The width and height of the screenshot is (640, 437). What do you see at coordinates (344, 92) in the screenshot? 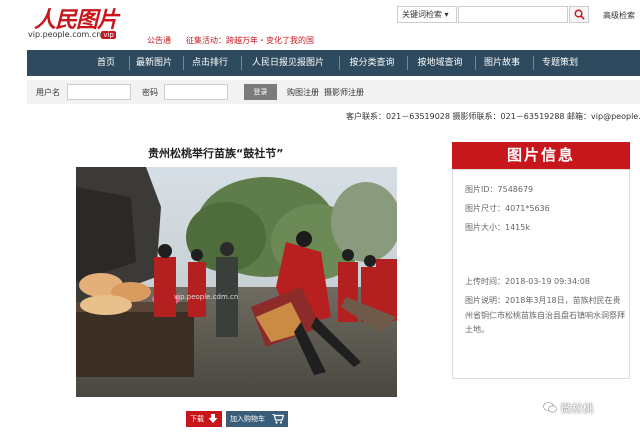
I see `photographer-register-link: 摄影师注册` at bounding box center [344, 92].